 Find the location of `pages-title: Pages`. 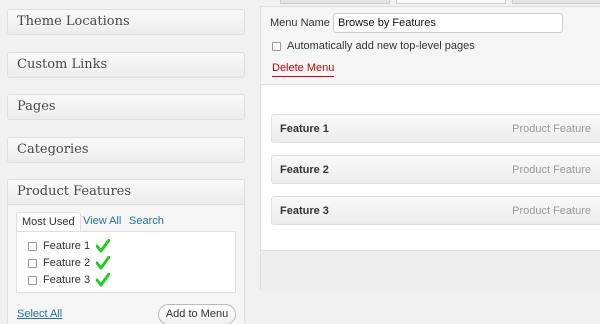

pages-title: Pages is located at coordinates (126, 107).